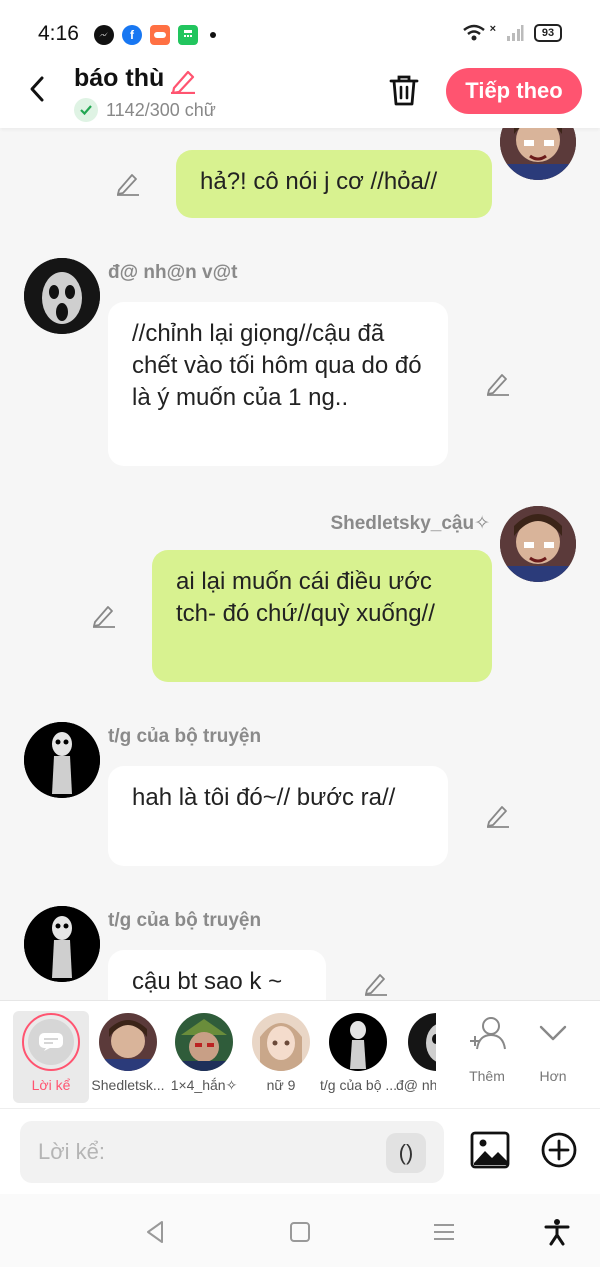 This screenshot has width=600, height=1267. I want to click on accessibility-icon, so click(557, 1232).